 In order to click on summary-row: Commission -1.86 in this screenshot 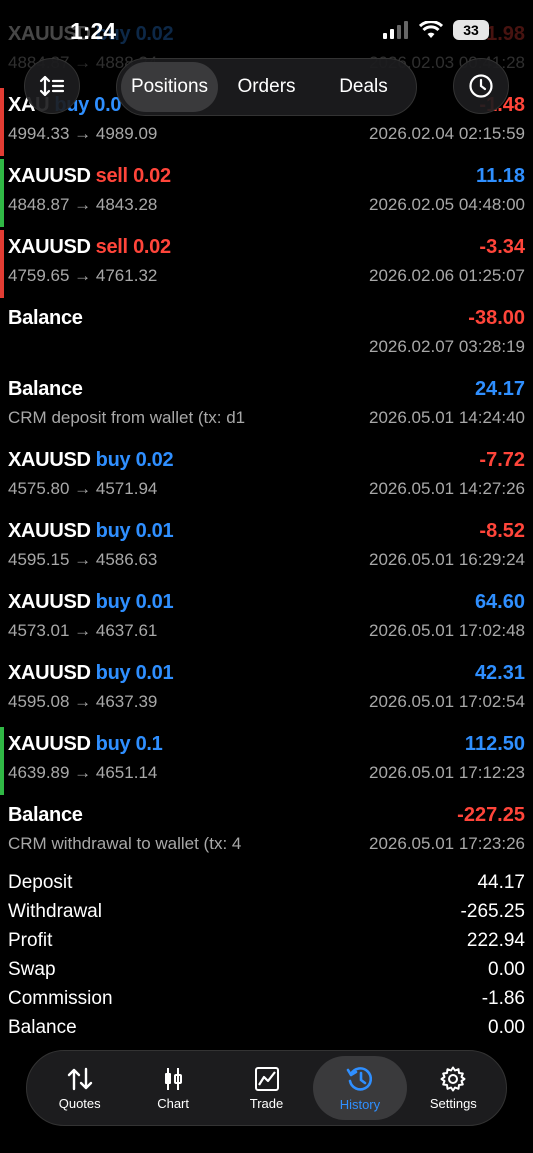, I will do `click(266, 1000)`.